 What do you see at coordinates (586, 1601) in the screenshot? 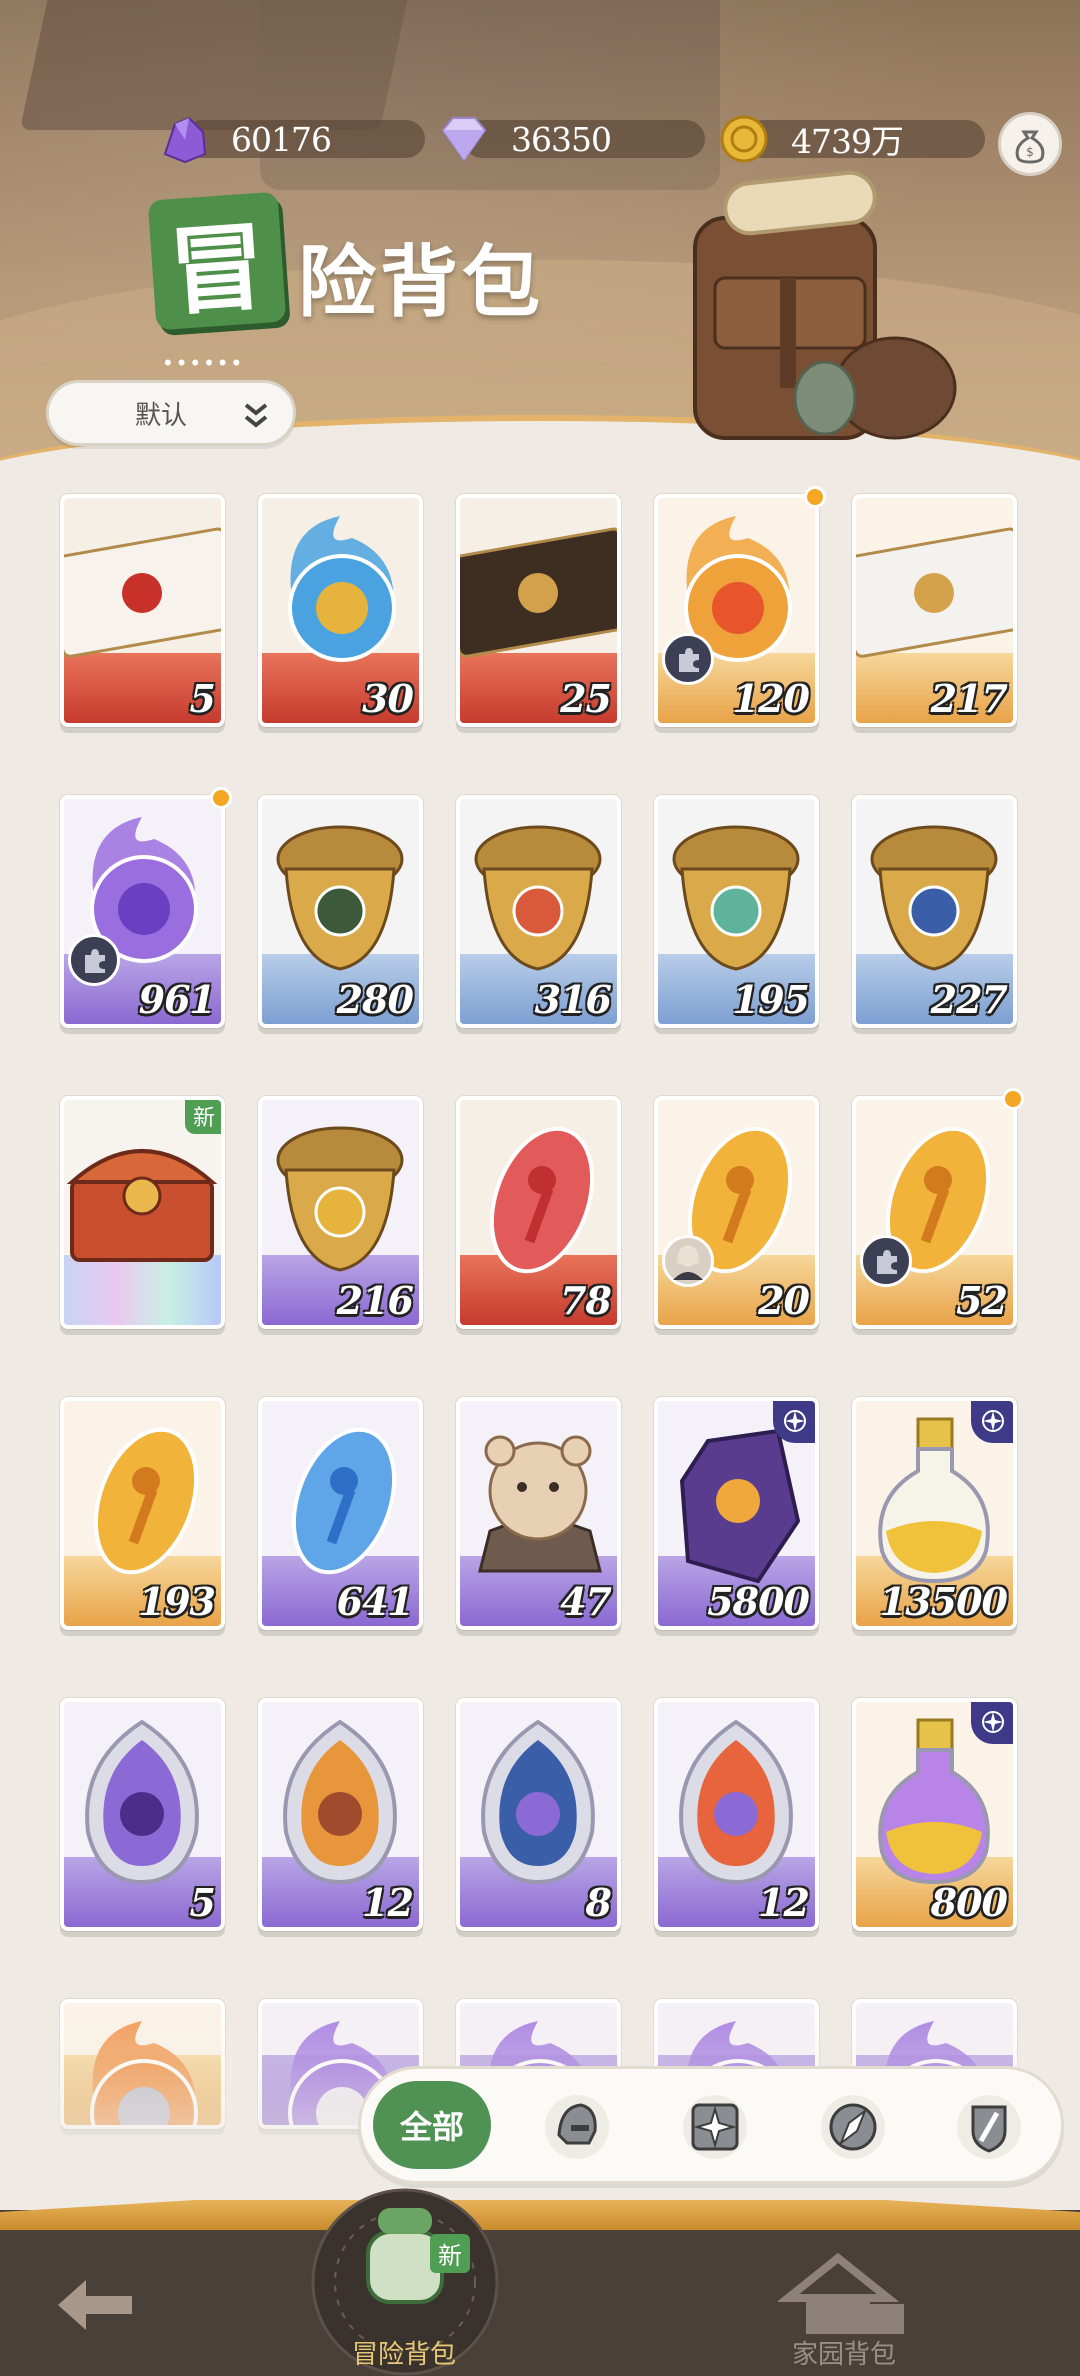
I see `item-count: 47` at bounding box center [586, 1601].